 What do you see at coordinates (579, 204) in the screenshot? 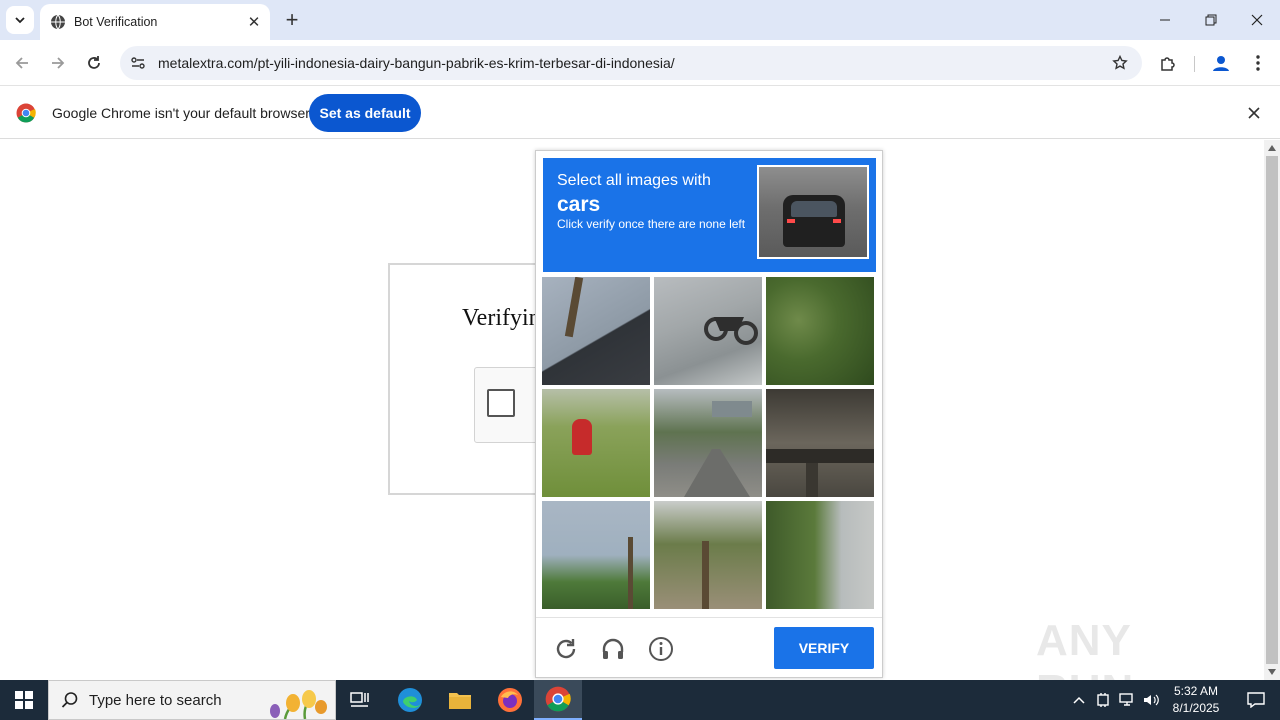
I see `captcha-target-label: cars` at bounding box center [579, 204].